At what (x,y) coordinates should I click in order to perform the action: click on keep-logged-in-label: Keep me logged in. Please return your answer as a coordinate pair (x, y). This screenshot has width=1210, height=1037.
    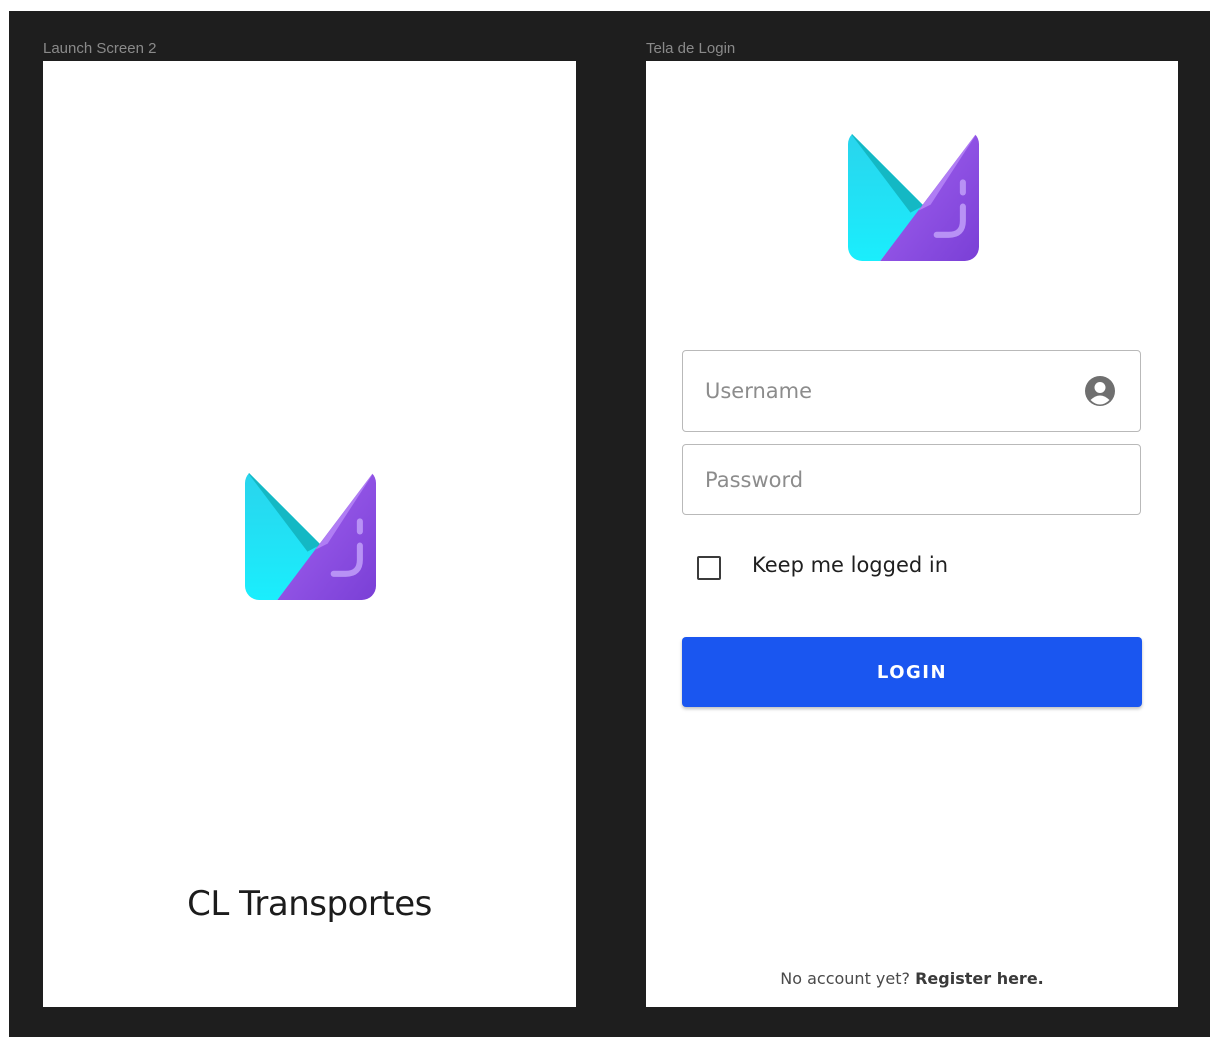
    Looking at the image, I should click on (850, 565).